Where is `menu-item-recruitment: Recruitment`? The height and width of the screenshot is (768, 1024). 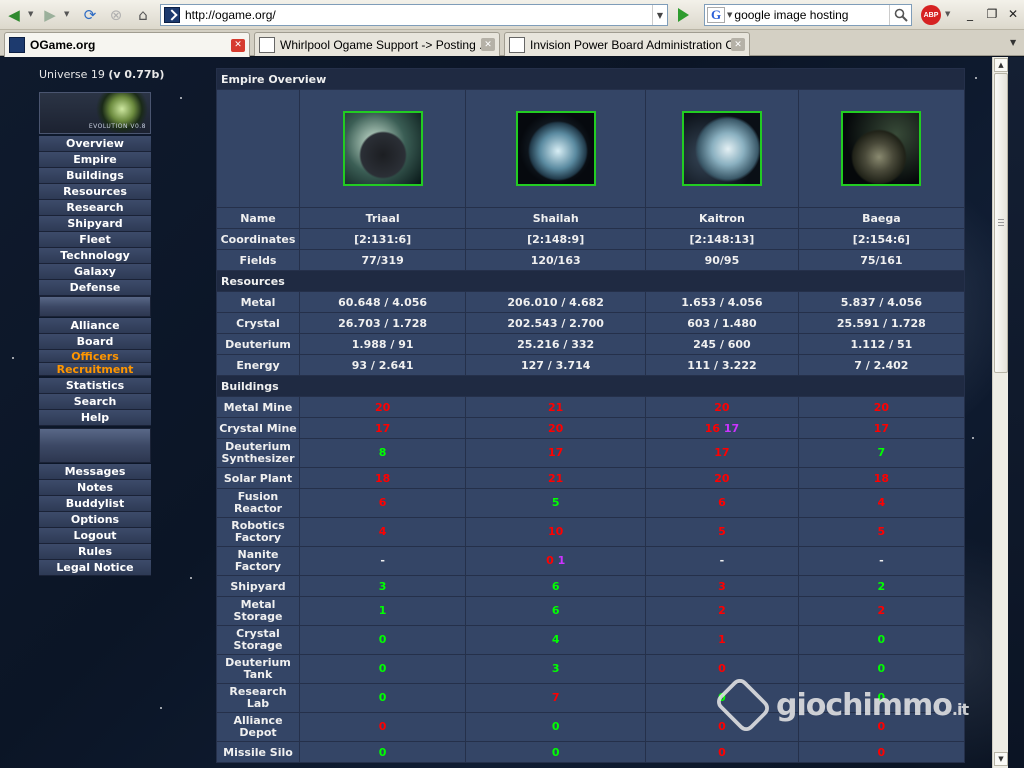
menu-item-recruitment: Recruitment is located at coordinates (95, 369).